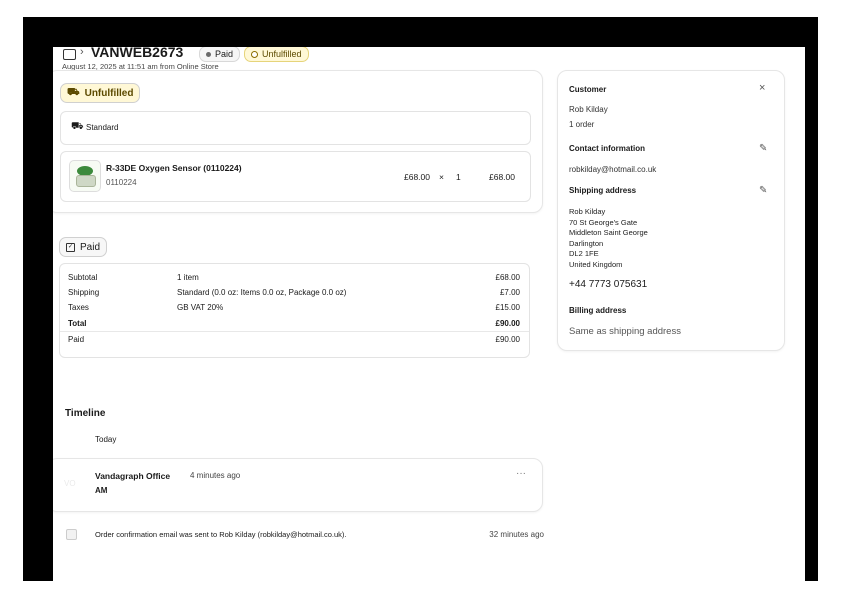 This screenshot has height=595, width=842. What do you see at coordinates (294, 331) in the screenshot?
I see `paid-divider` at bounding box center [294, 331].